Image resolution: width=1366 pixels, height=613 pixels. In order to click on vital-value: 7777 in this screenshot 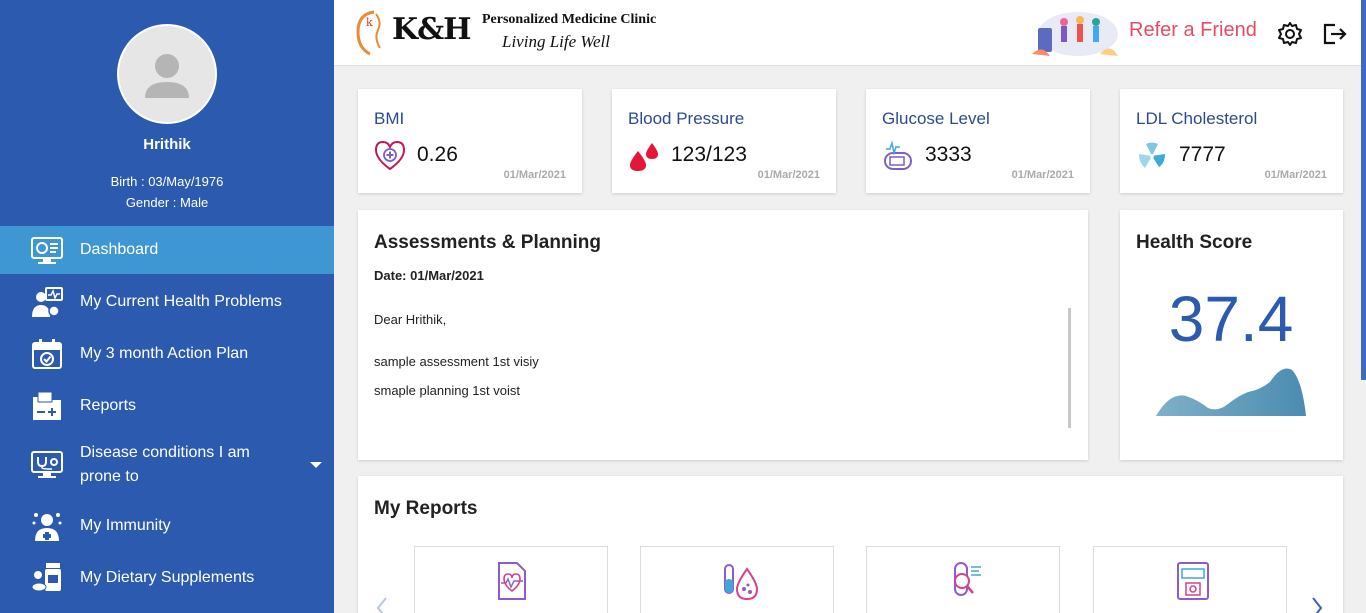, I will do `click(1202, 154)`.